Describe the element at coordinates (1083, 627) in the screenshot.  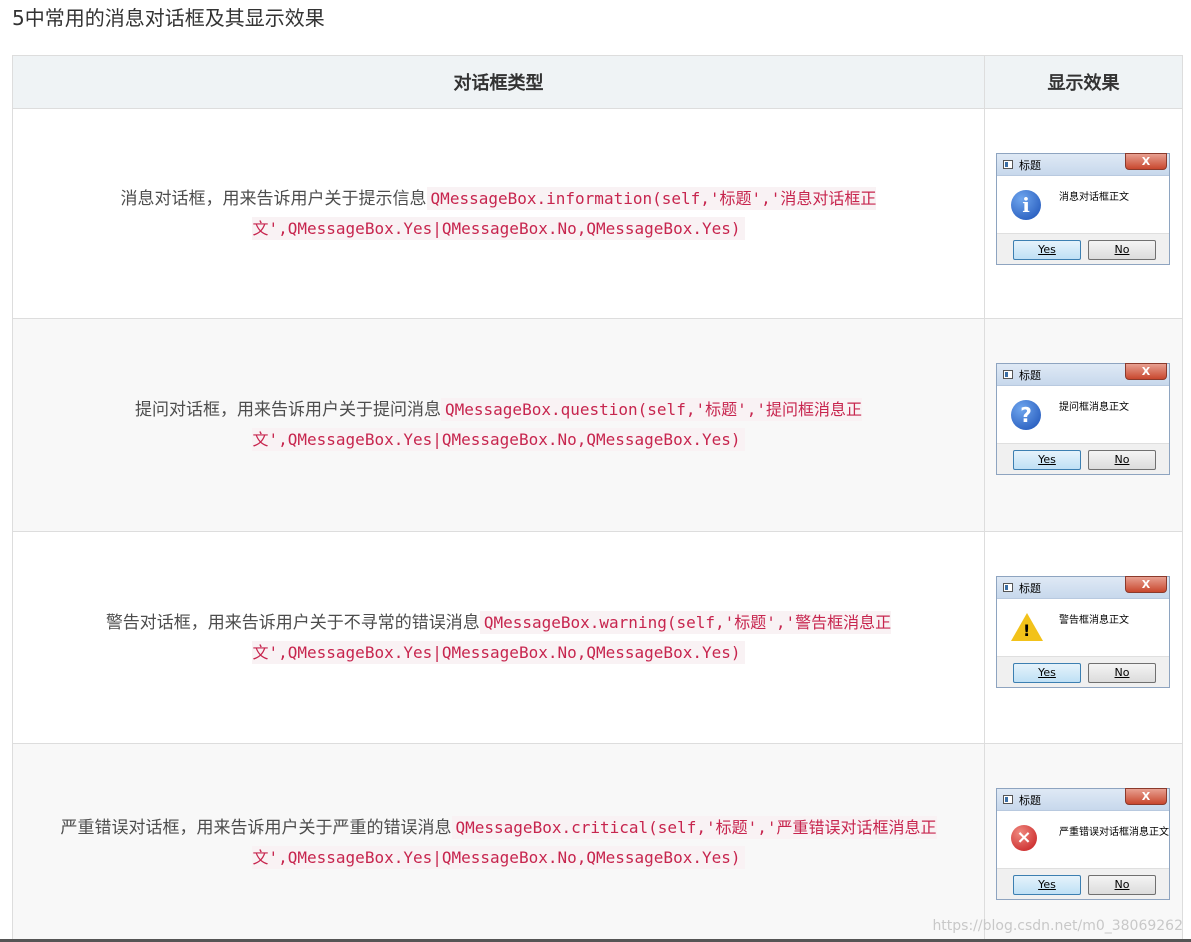
I see `message-body: ! 警告框消息正文` at that location.